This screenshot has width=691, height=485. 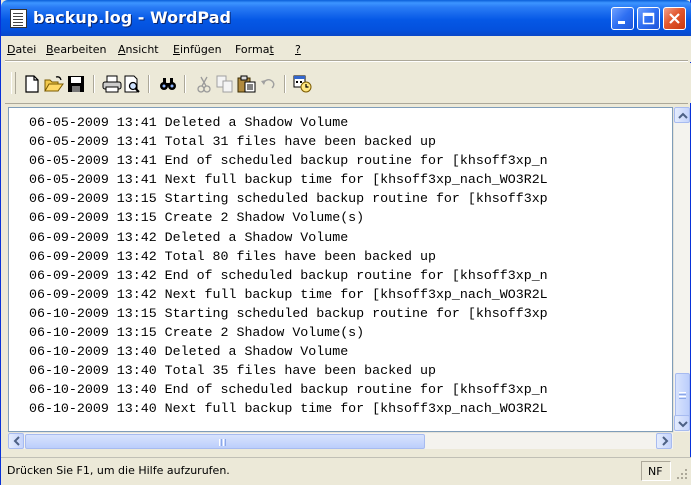 What do you see at coordinates (189, 352) in the screenshot?
I see `log-line: 06-10-2009 13:40 Deleted a Shadow Volume` at bounding box center [189, 352].